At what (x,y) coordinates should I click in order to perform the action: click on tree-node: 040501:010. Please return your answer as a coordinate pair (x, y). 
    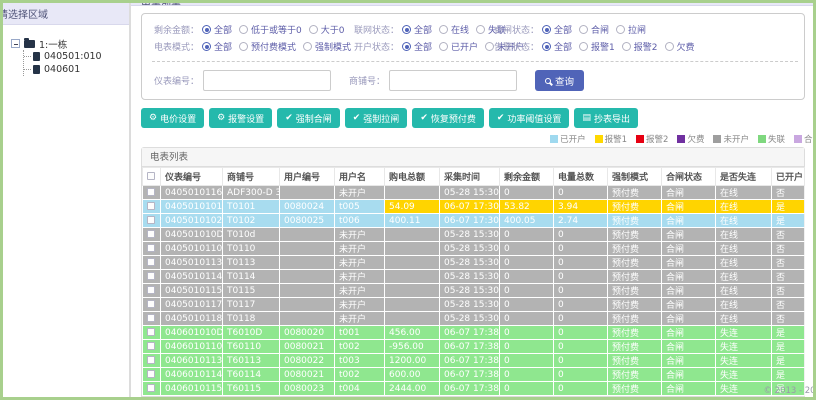
    Looking at the image, I should click on (76, 56).